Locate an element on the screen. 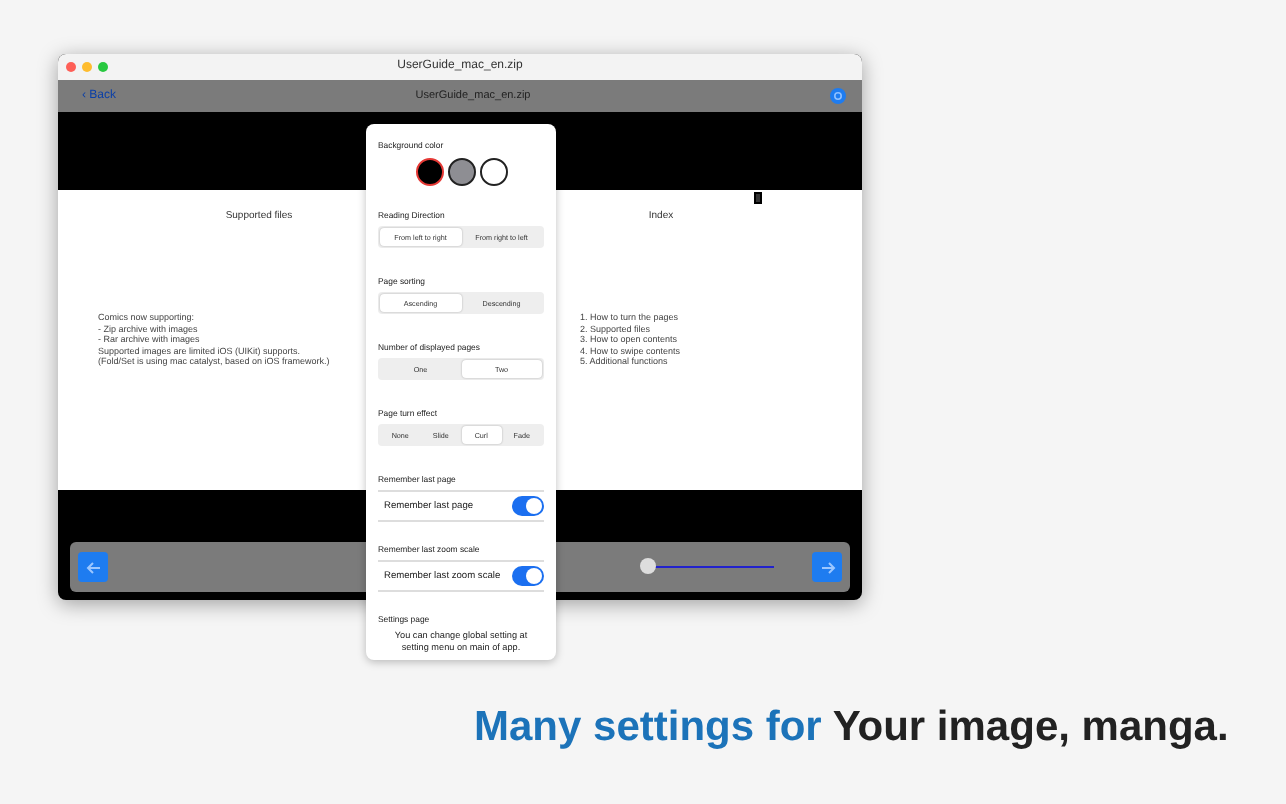 The height and width of the screenshot is (804, 1286). settings-icon is located at coordinates (838, 96).